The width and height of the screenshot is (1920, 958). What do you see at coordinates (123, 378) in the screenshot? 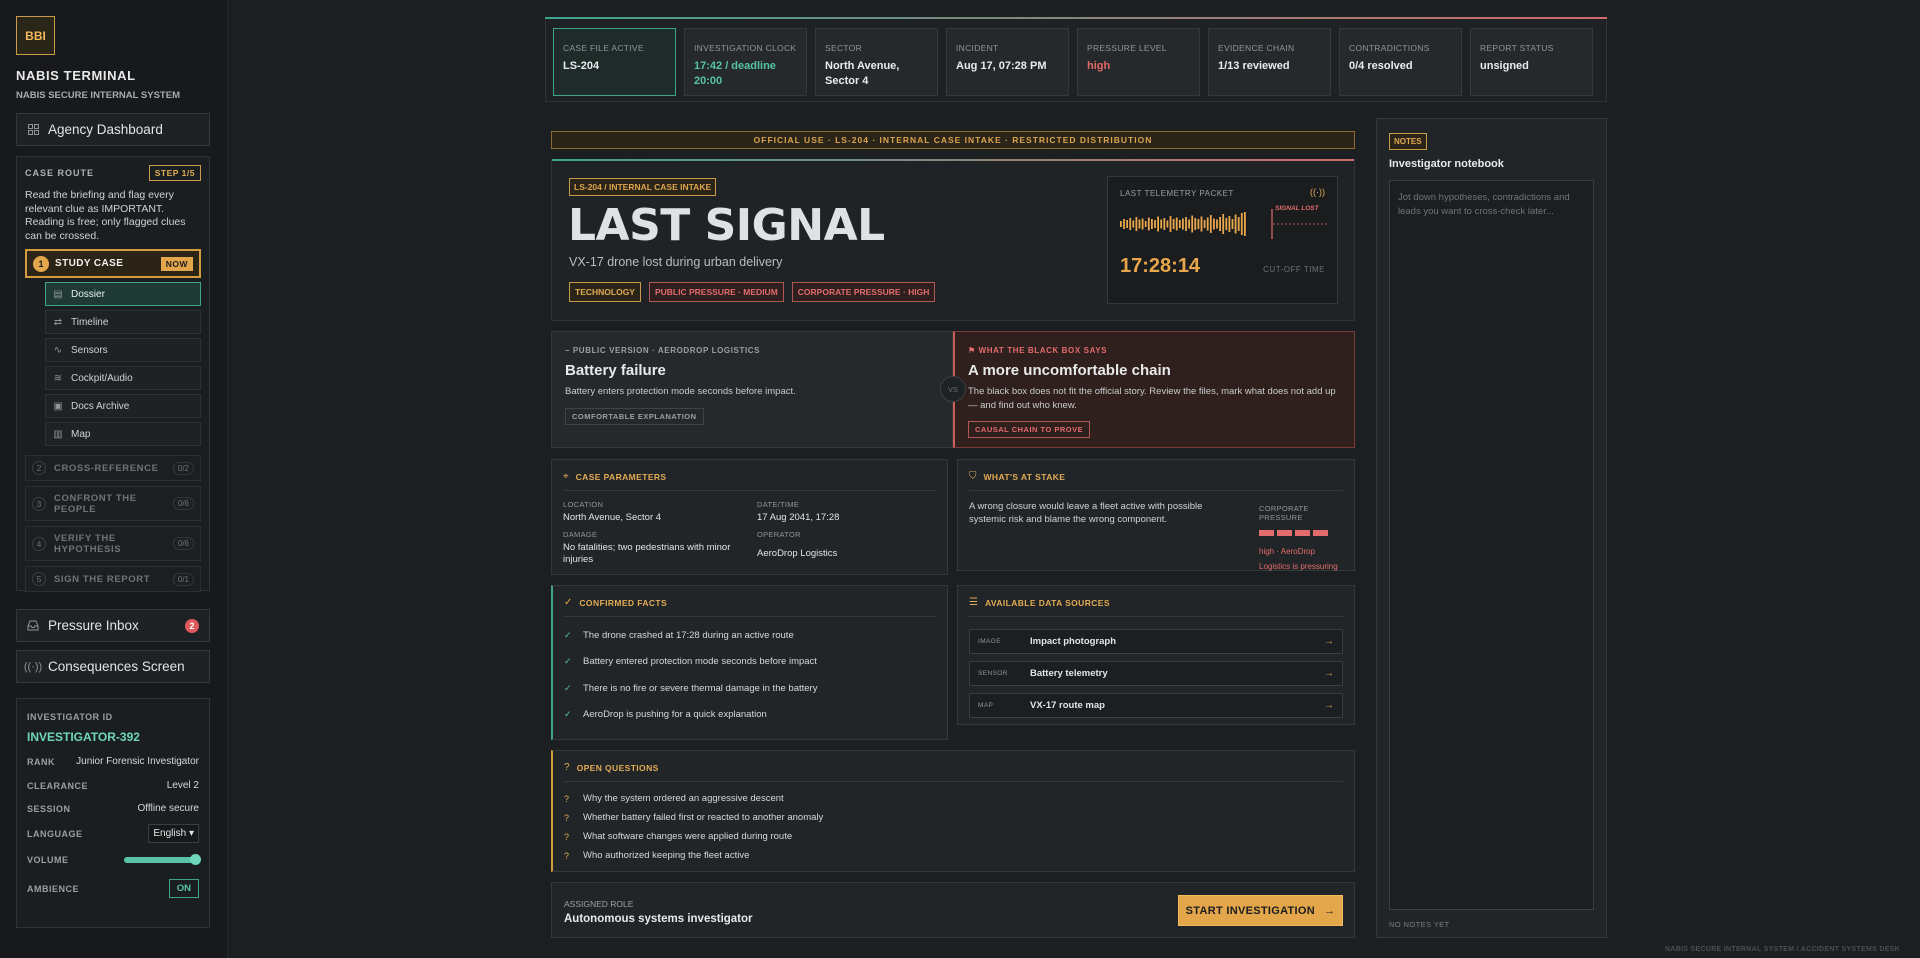
I see `subitem-cockpit-audio: ≋ Cockpit/Audio` at bounding box center [123, 378].